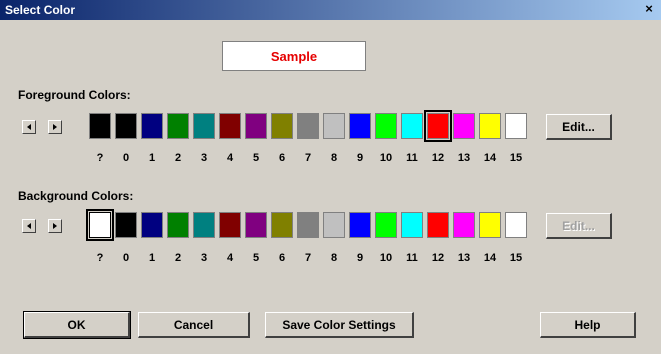 The height and width of the screenshot is (354, 661). What do you see at coordinates (438, 258) in the screenshot?
I see `bg-swatch-label: 12` at bounding box center [438, 258].